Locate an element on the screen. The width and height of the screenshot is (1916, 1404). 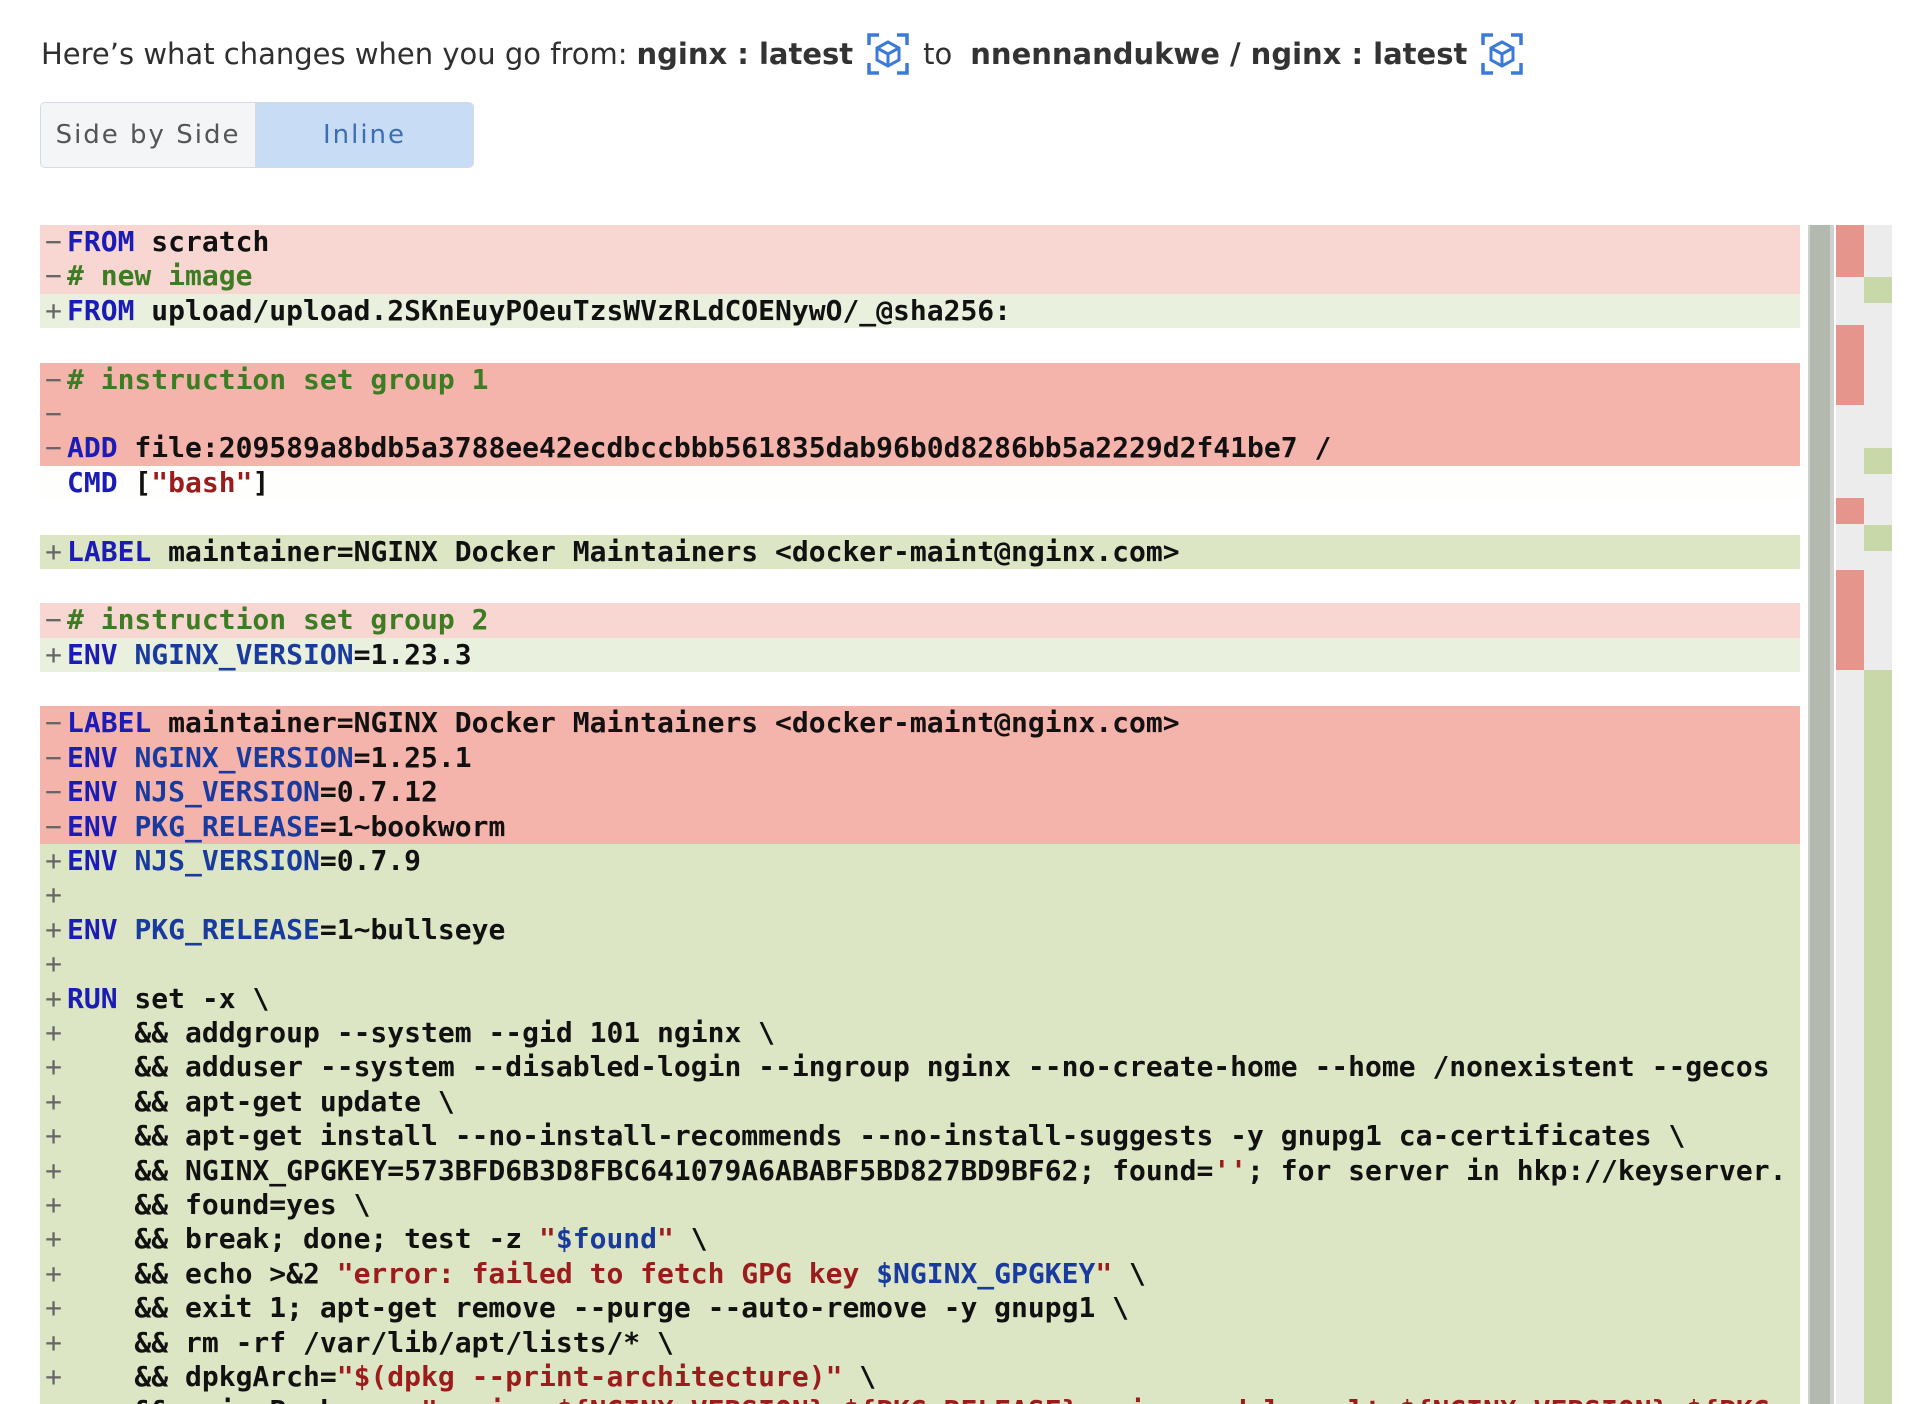
code-text: ] is located at coordinates (261, 482).